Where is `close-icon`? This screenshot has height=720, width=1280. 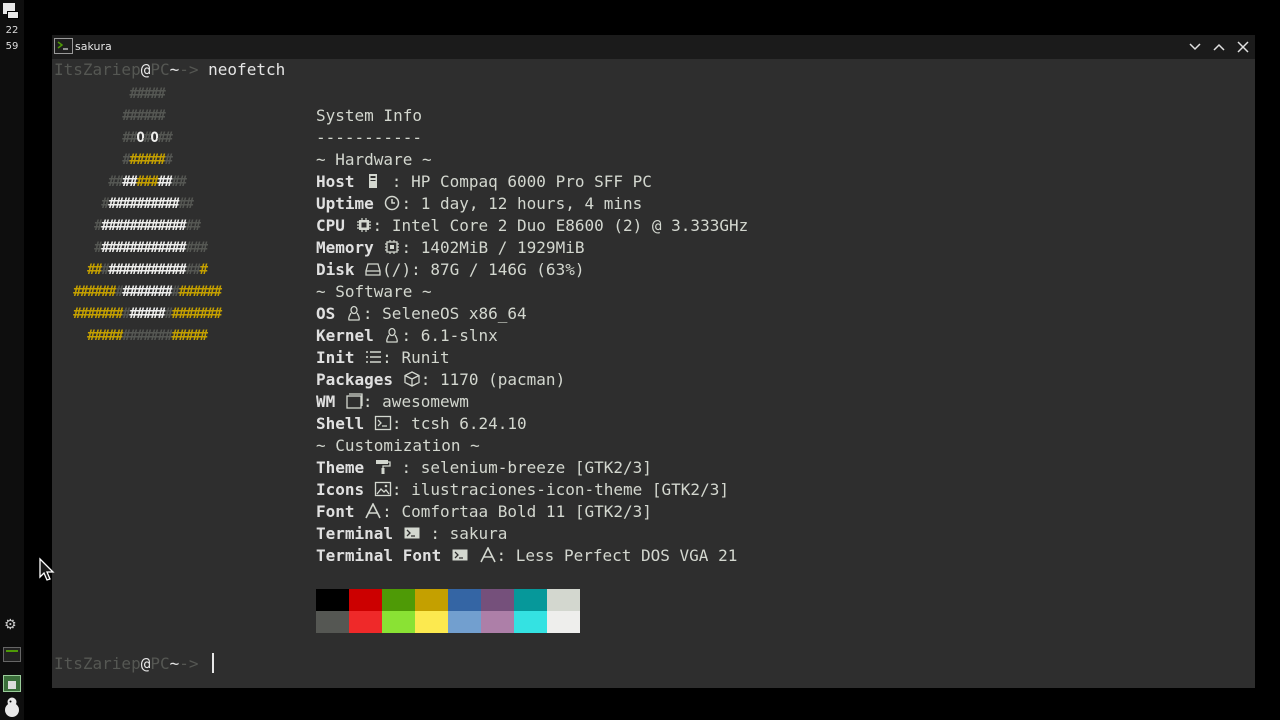 close-icon is located at coordinates (1243, 47).